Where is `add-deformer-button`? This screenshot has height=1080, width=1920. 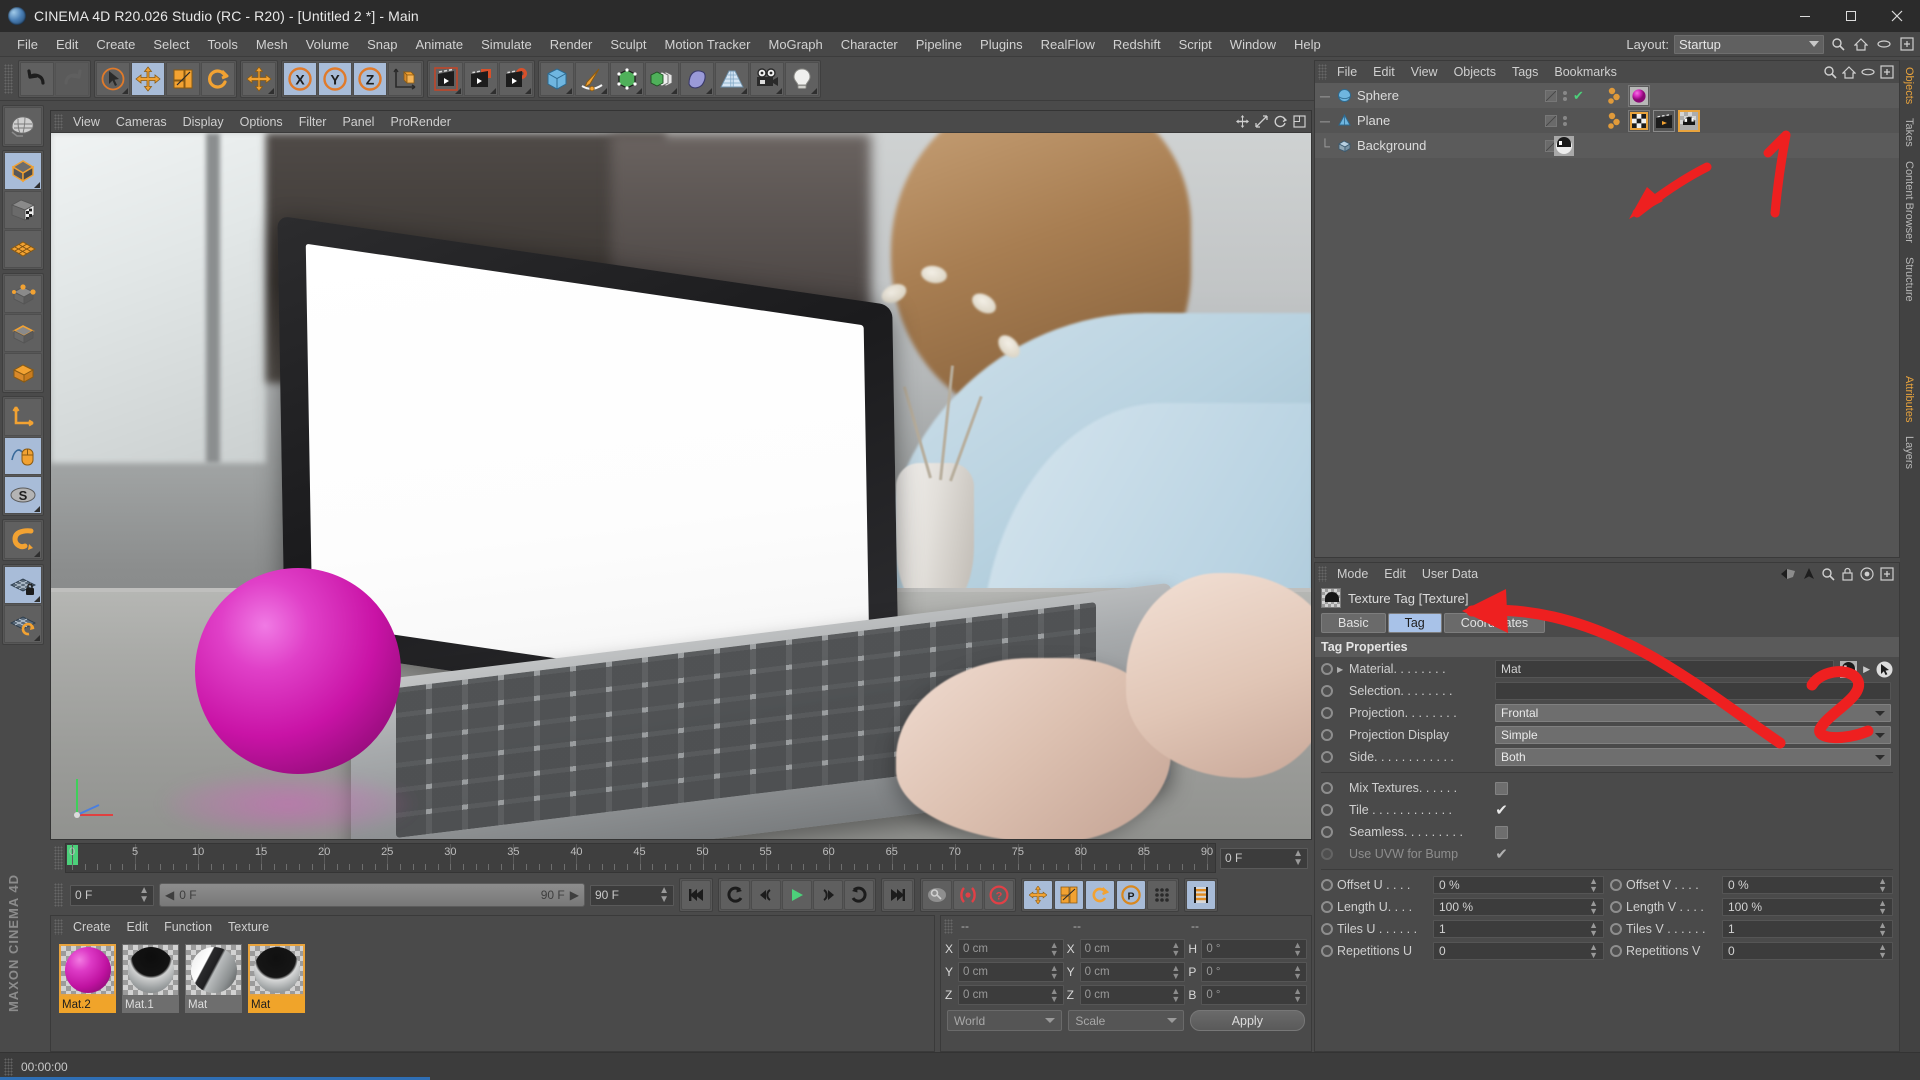 add-deformer-button is located at coordinates (697, 78).